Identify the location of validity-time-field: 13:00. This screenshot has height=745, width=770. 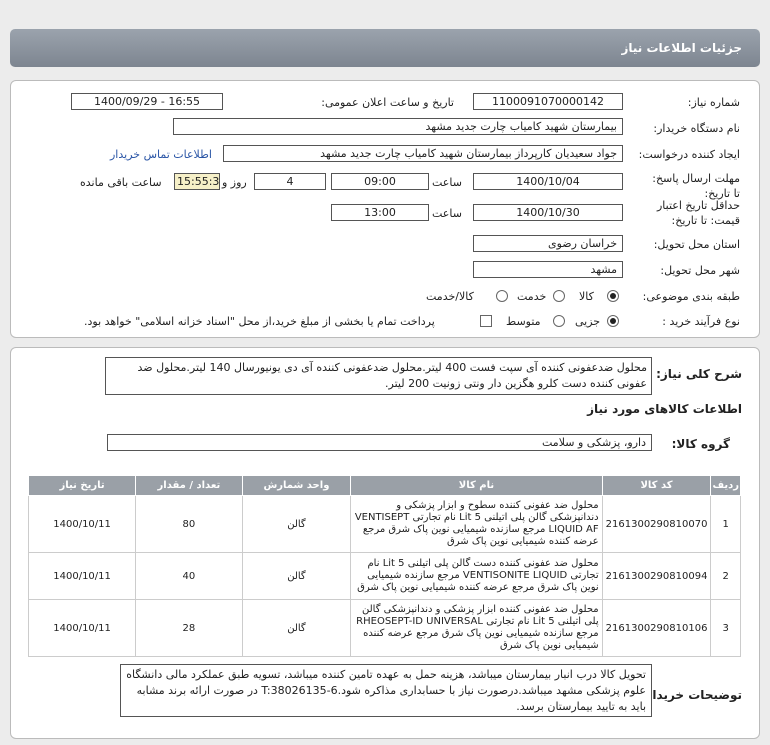
(380, 212).